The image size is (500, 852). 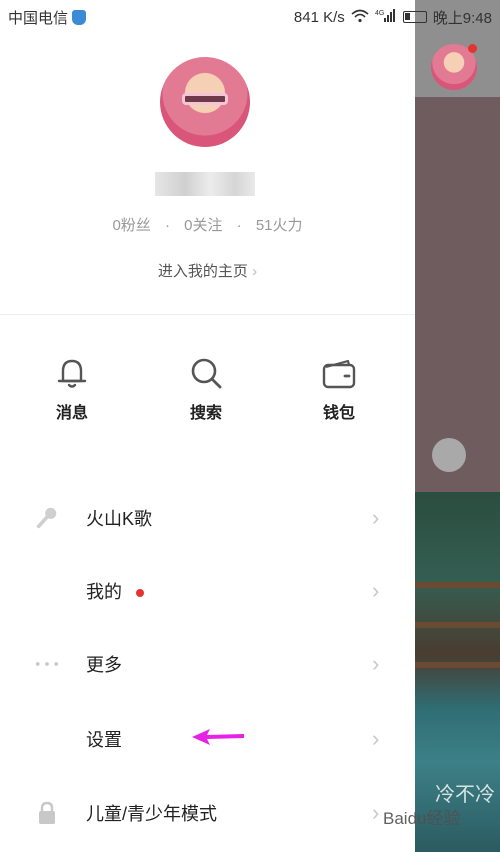 I want to click on wallet-icon, so click(x=339, y=373).